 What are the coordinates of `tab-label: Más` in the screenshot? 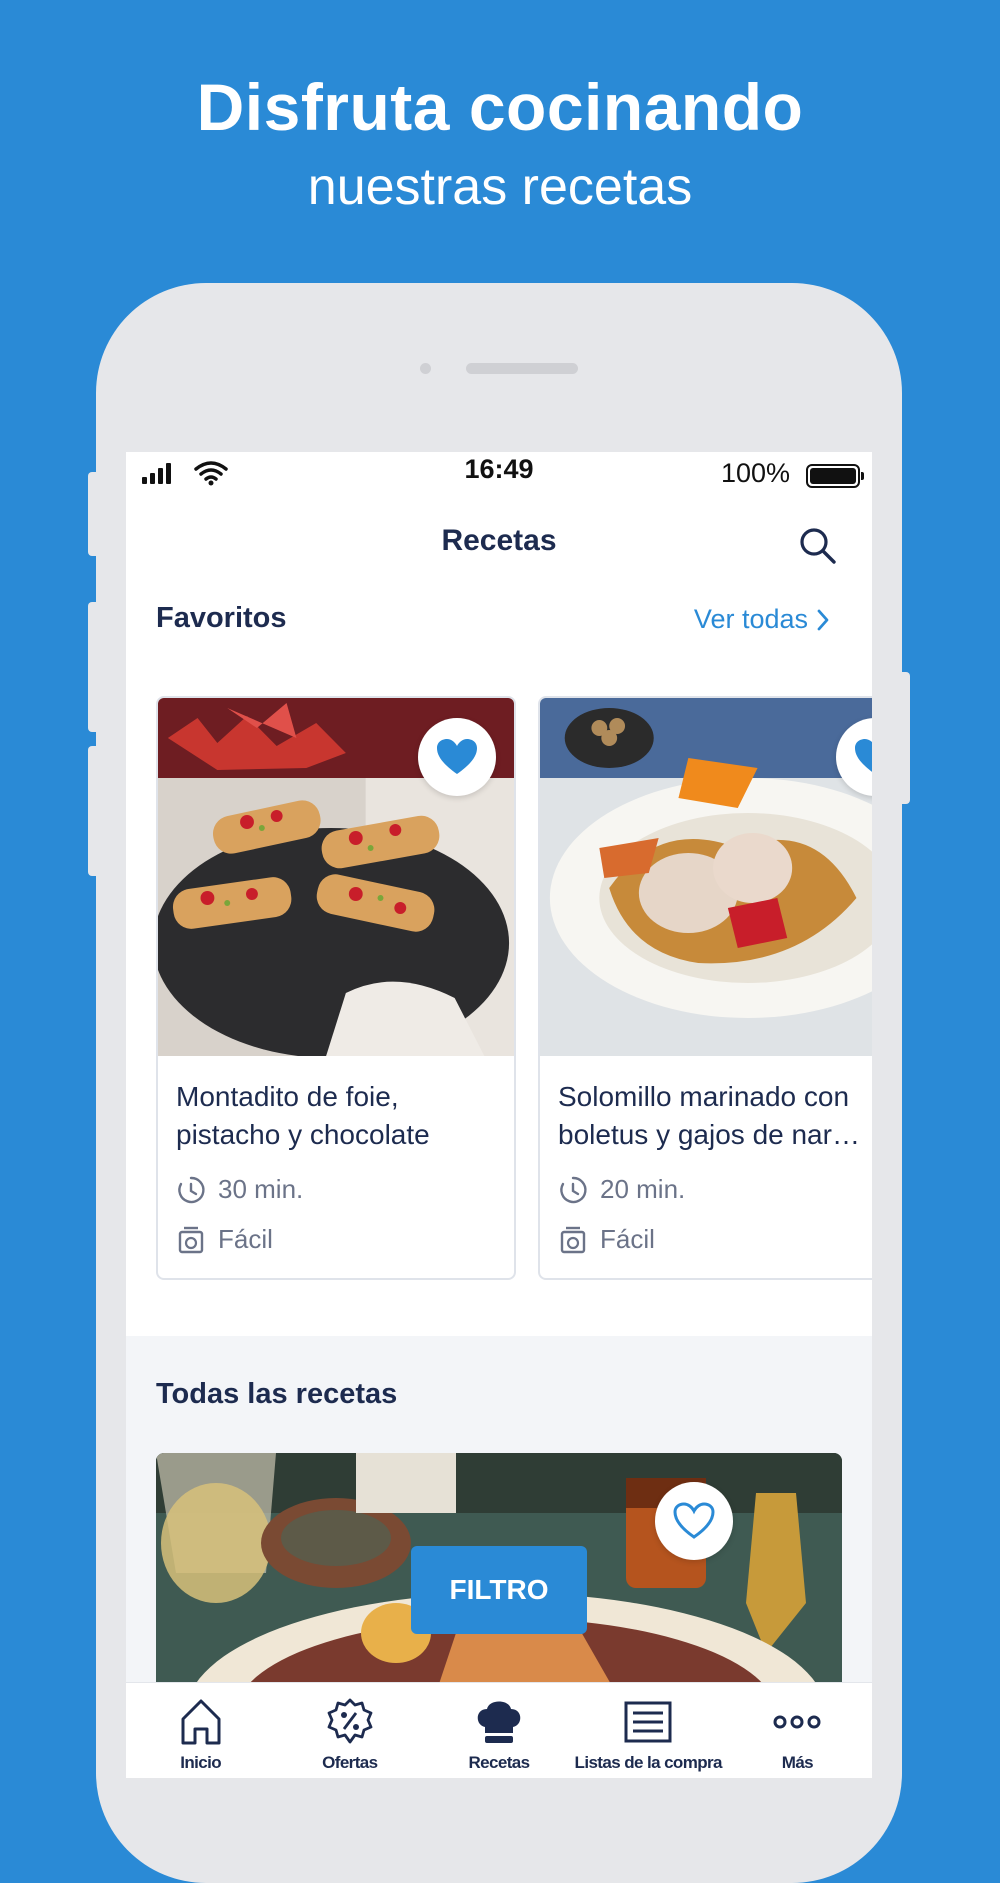 It's located at (797, 1762).